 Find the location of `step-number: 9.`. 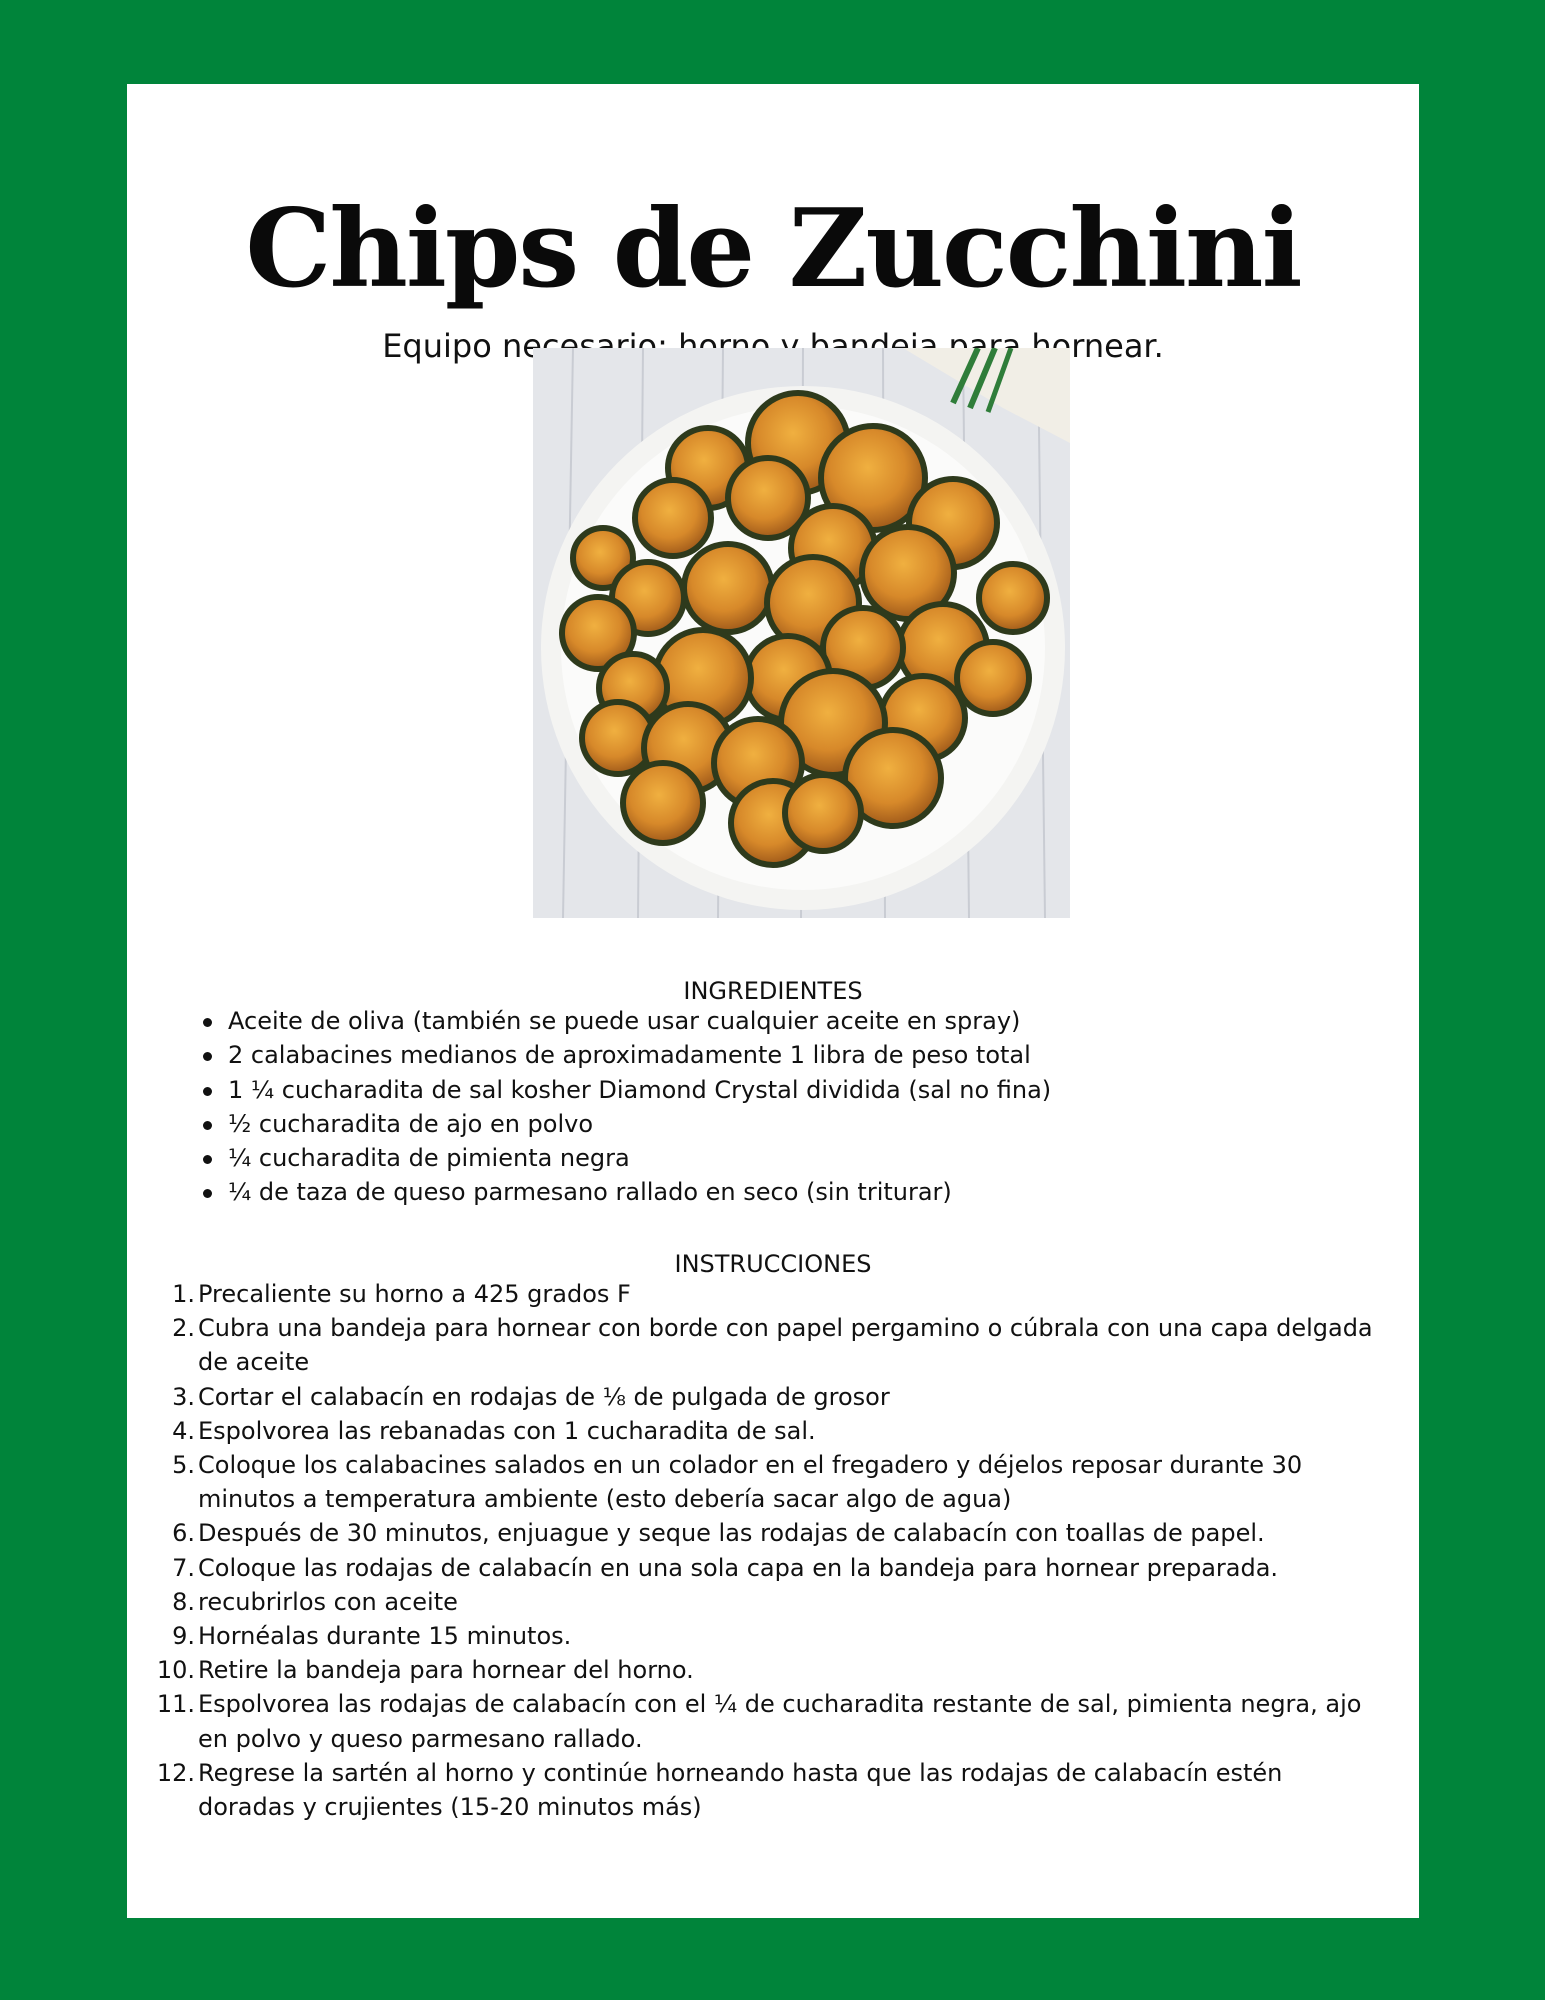

step-number: 9. is located at coordinates (183, 1636).